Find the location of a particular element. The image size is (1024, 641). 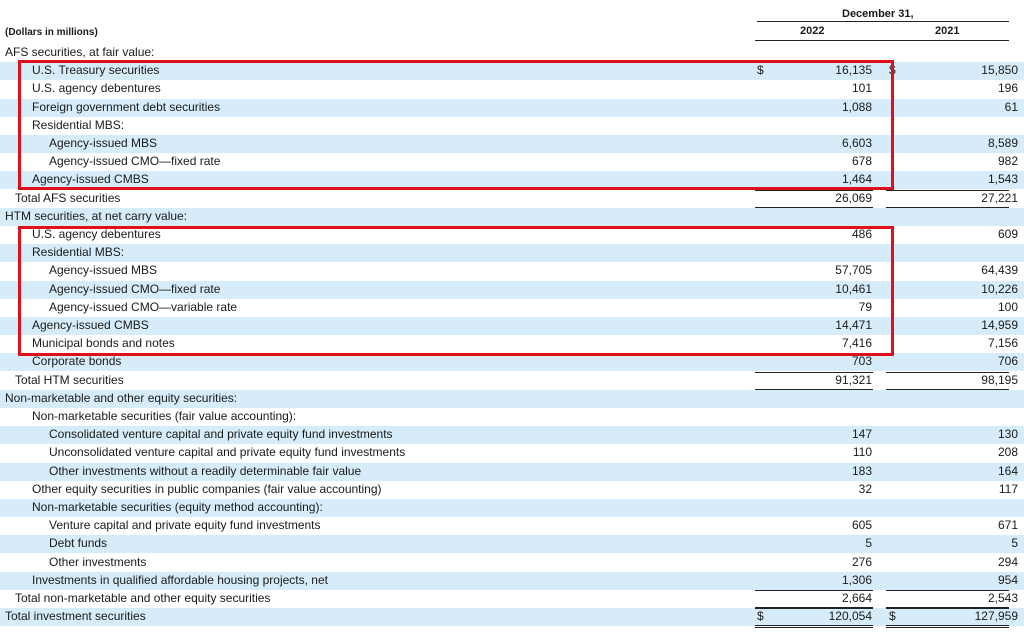

units-label: (Dollars in millions) is located at coordinates (51, 32).